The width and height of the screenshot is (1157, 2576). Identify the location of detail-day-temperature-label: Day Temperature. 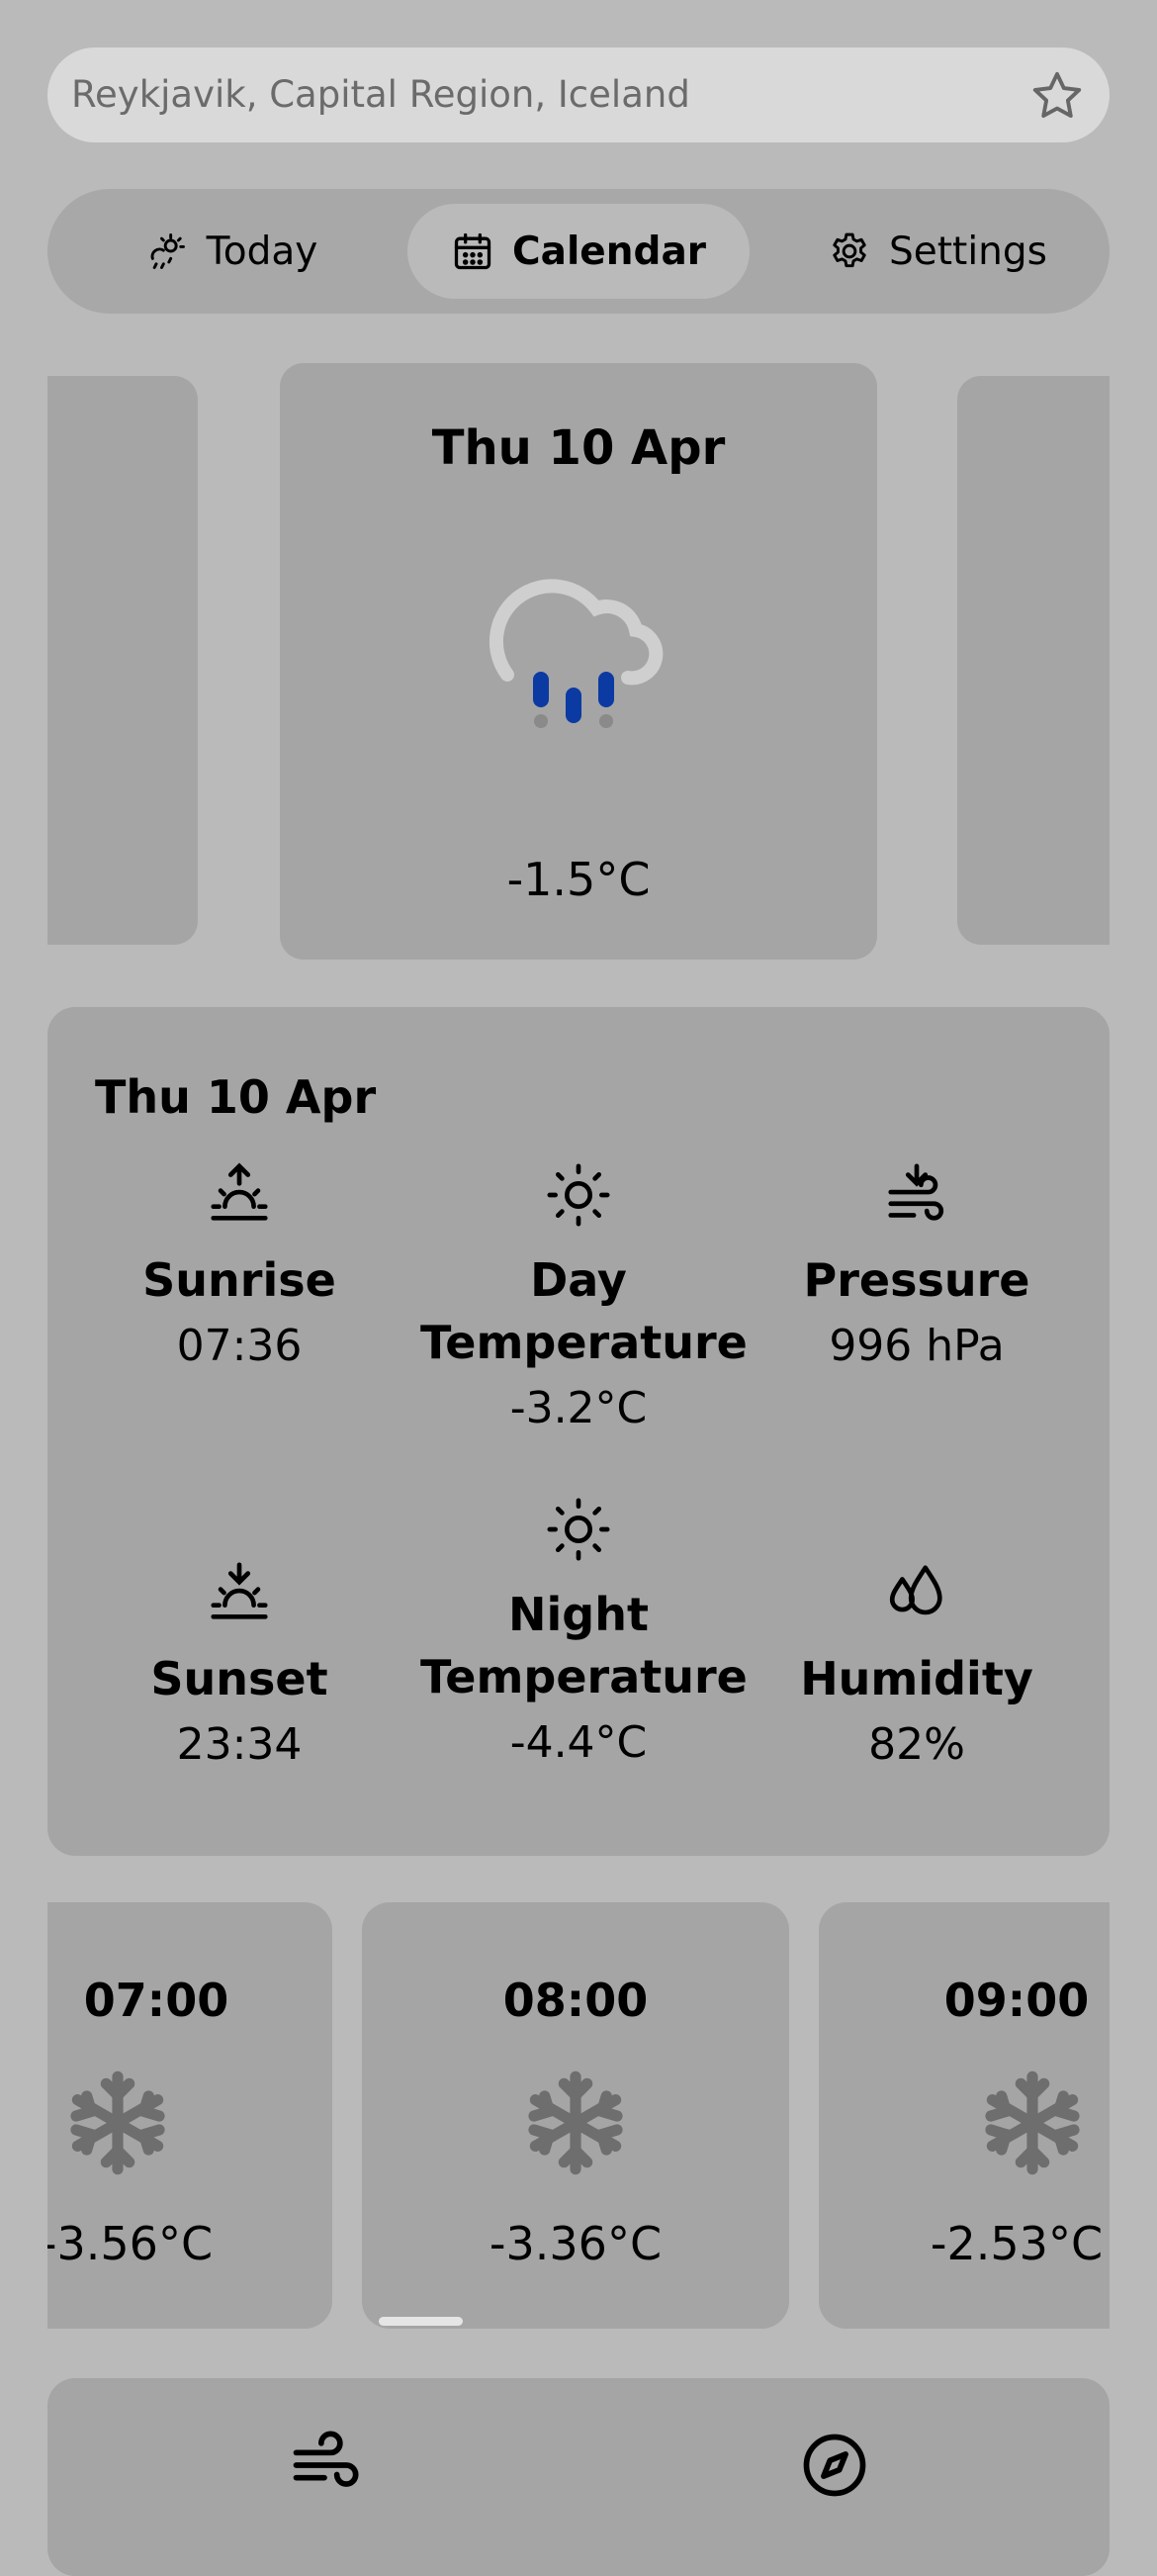
(584, 1311).